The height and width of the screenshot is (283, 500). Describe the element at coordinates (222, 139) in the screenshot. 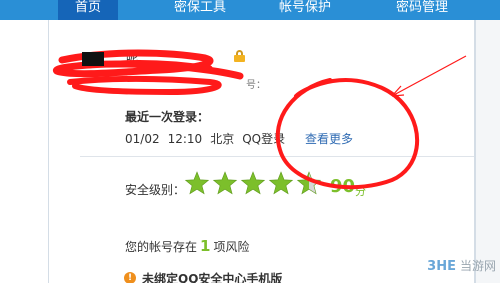

I see `last-login-location: 北京` at that location.